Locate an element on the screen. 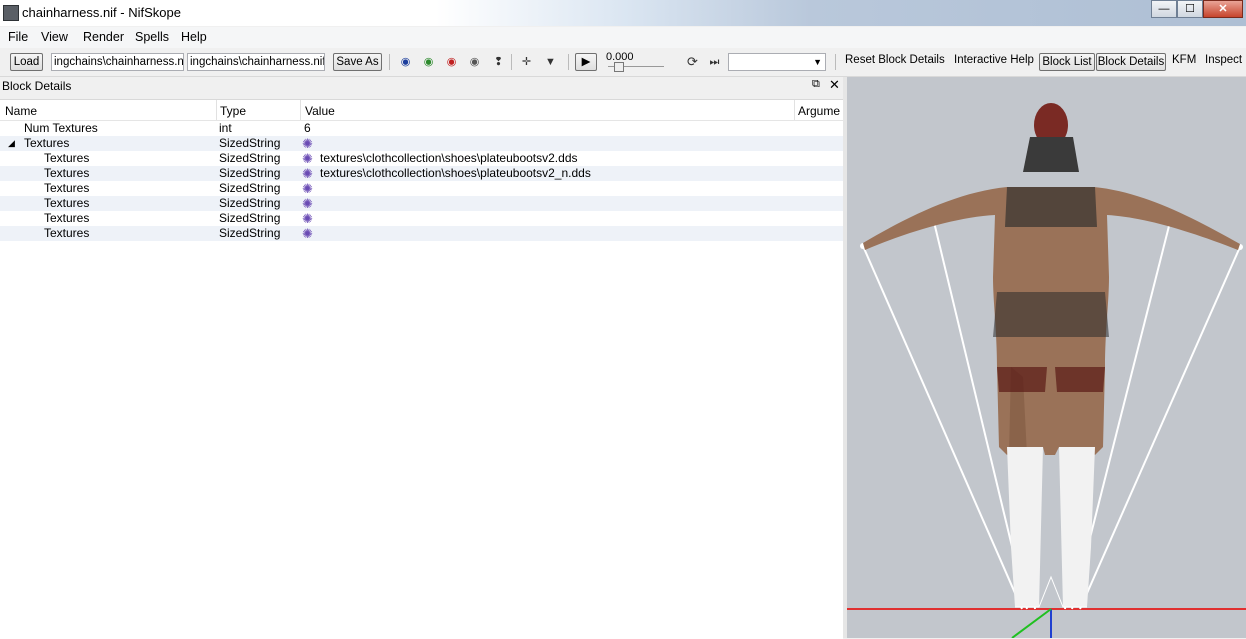  menu-view: View is located at coordinates (54, 37).